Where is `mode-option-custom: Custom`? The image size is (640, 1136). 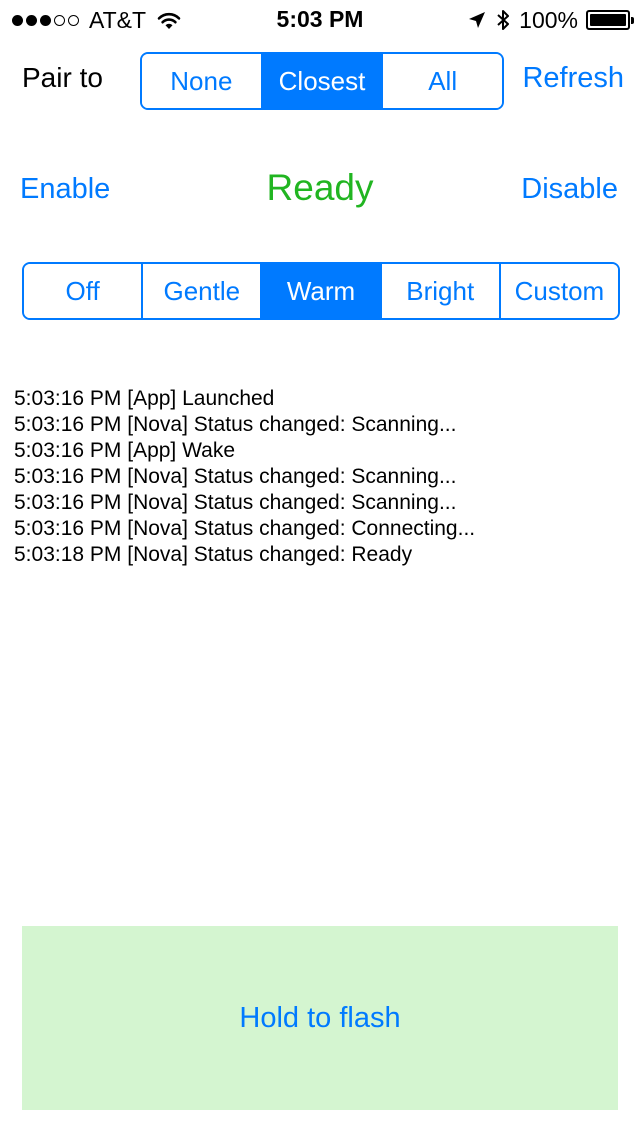
mode-option-custom: Custom is located at coordinates (558, 291).